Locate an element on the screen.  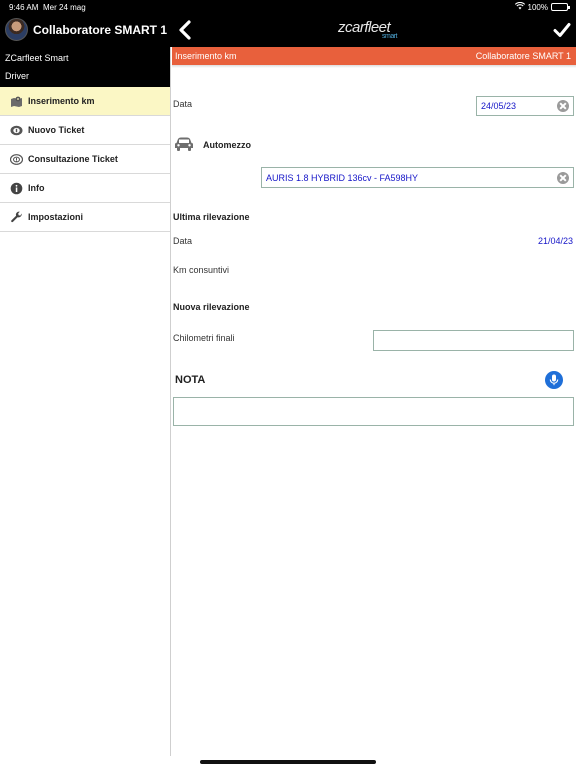
wifi-icon is located at coordinates (519, 6).